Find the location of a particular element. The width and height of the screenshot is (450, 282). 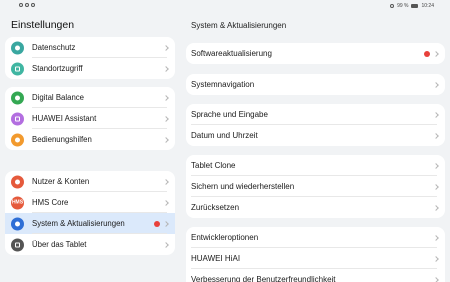

assistant-icon-glyph is located at coordinates (17, 118).